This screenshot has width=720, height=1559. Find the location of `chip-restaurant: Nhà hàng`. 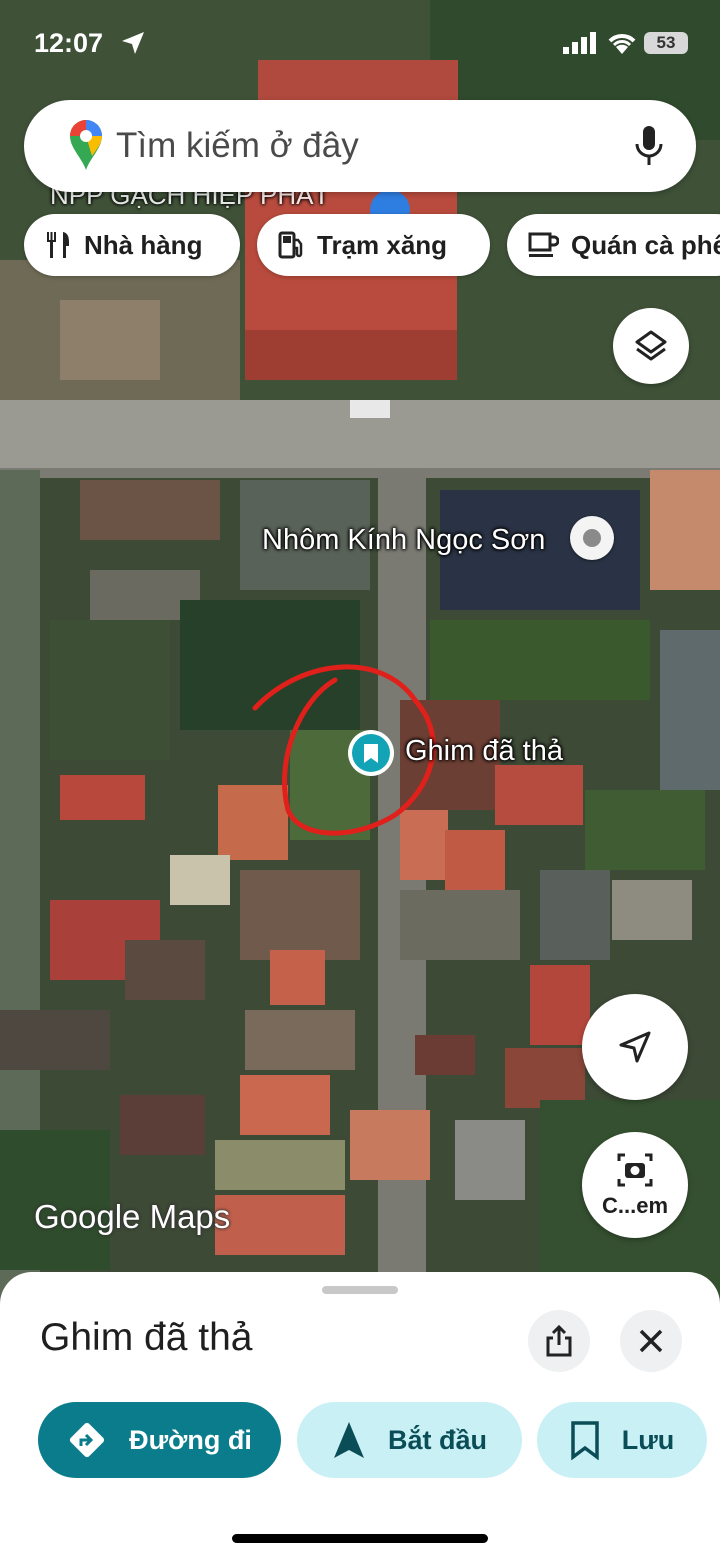

chip-restaurant: Nhà hàng is located at coordinates (132, 245).